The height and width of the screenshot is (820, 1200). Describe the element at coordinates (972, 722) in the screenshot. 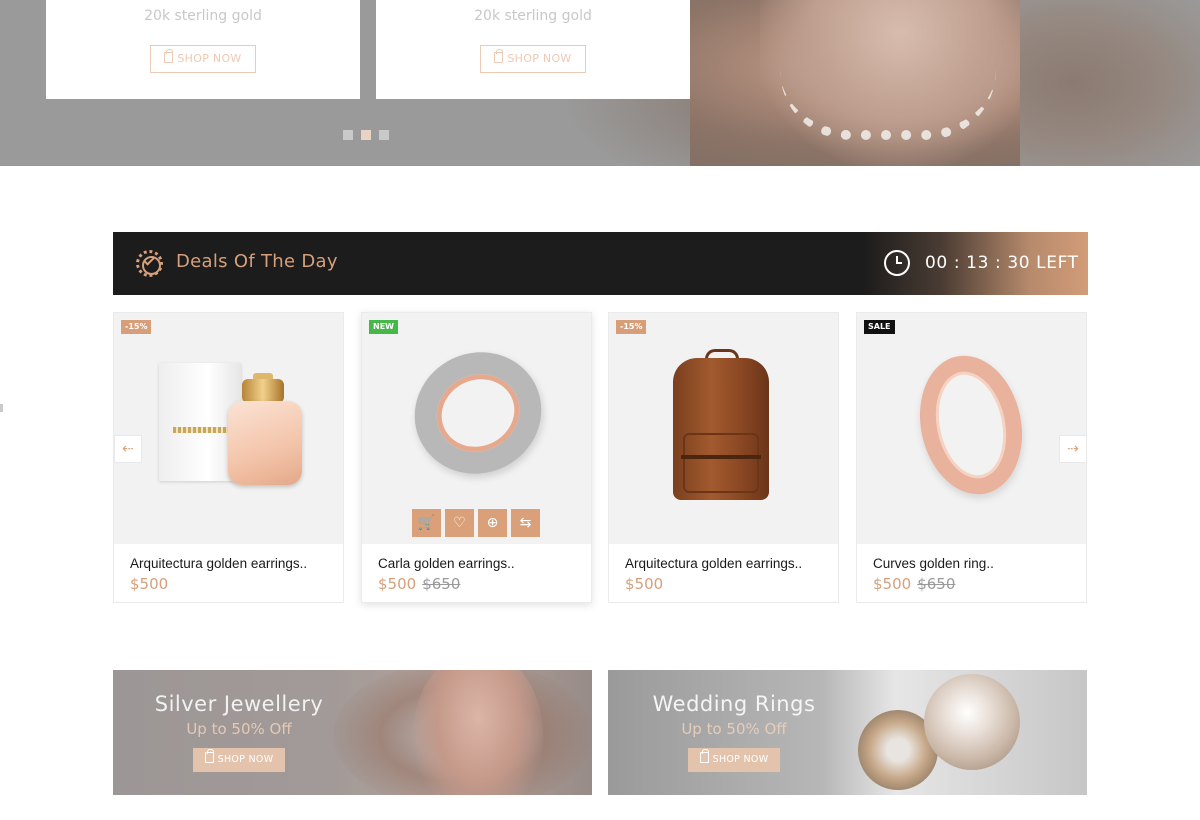

I see `banner-image-ring-large` at that location.